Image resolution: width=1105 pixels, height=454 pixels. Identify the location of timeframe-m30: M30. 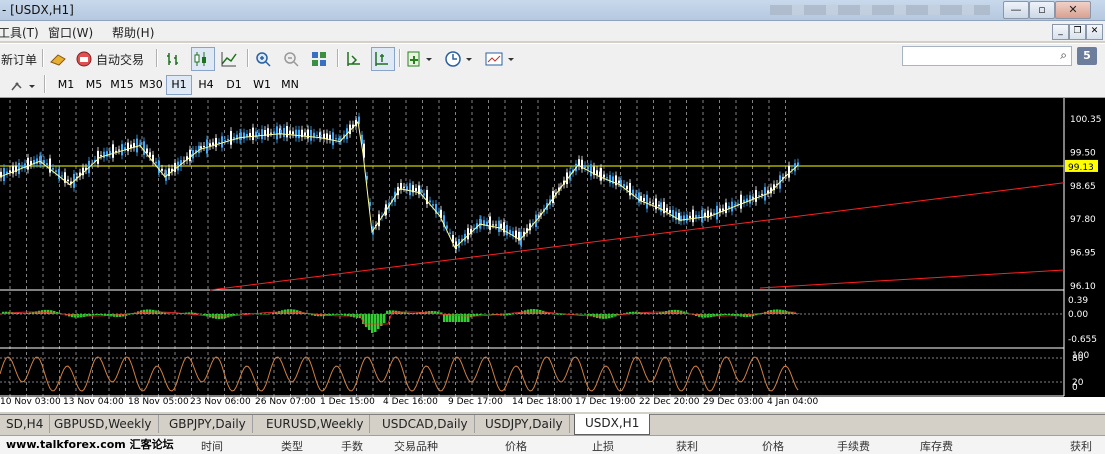
(151, 85).